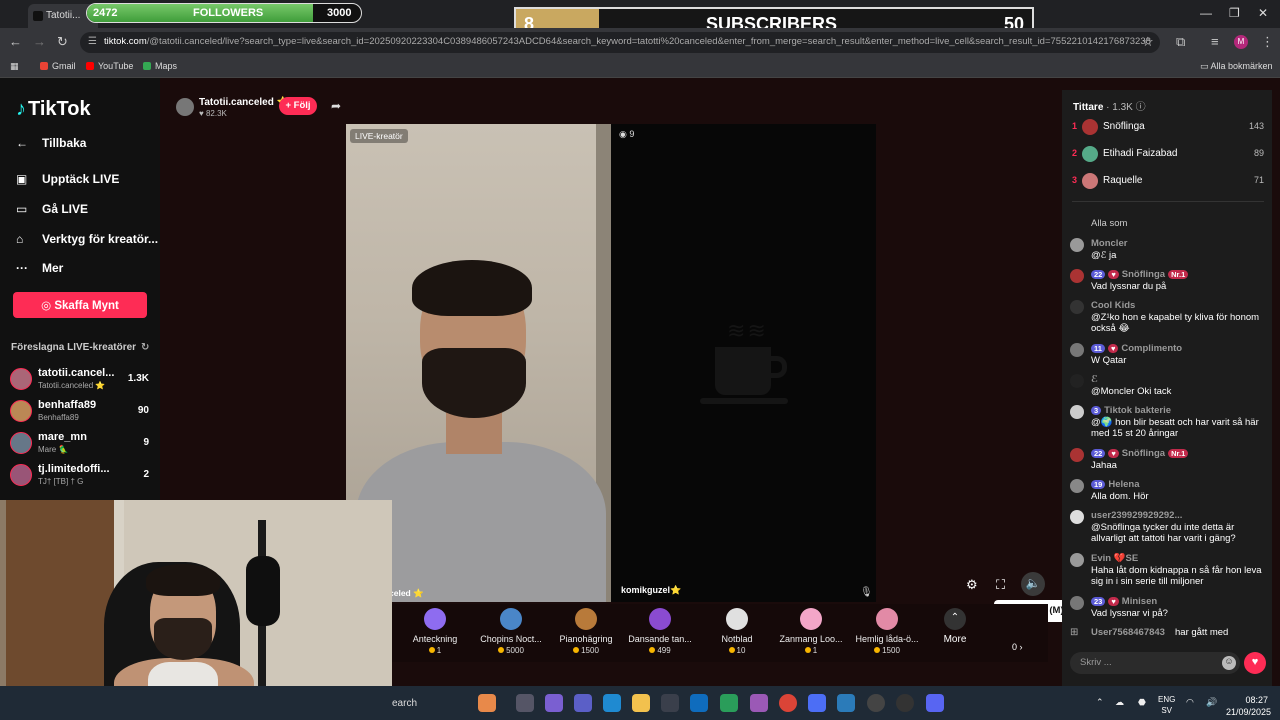 Image resolution: width=1280 pixels, height=720 pixels. Describe the element at coordinates (404, 703) in the screenshot. I see `taskbar-search: earch` at that location.